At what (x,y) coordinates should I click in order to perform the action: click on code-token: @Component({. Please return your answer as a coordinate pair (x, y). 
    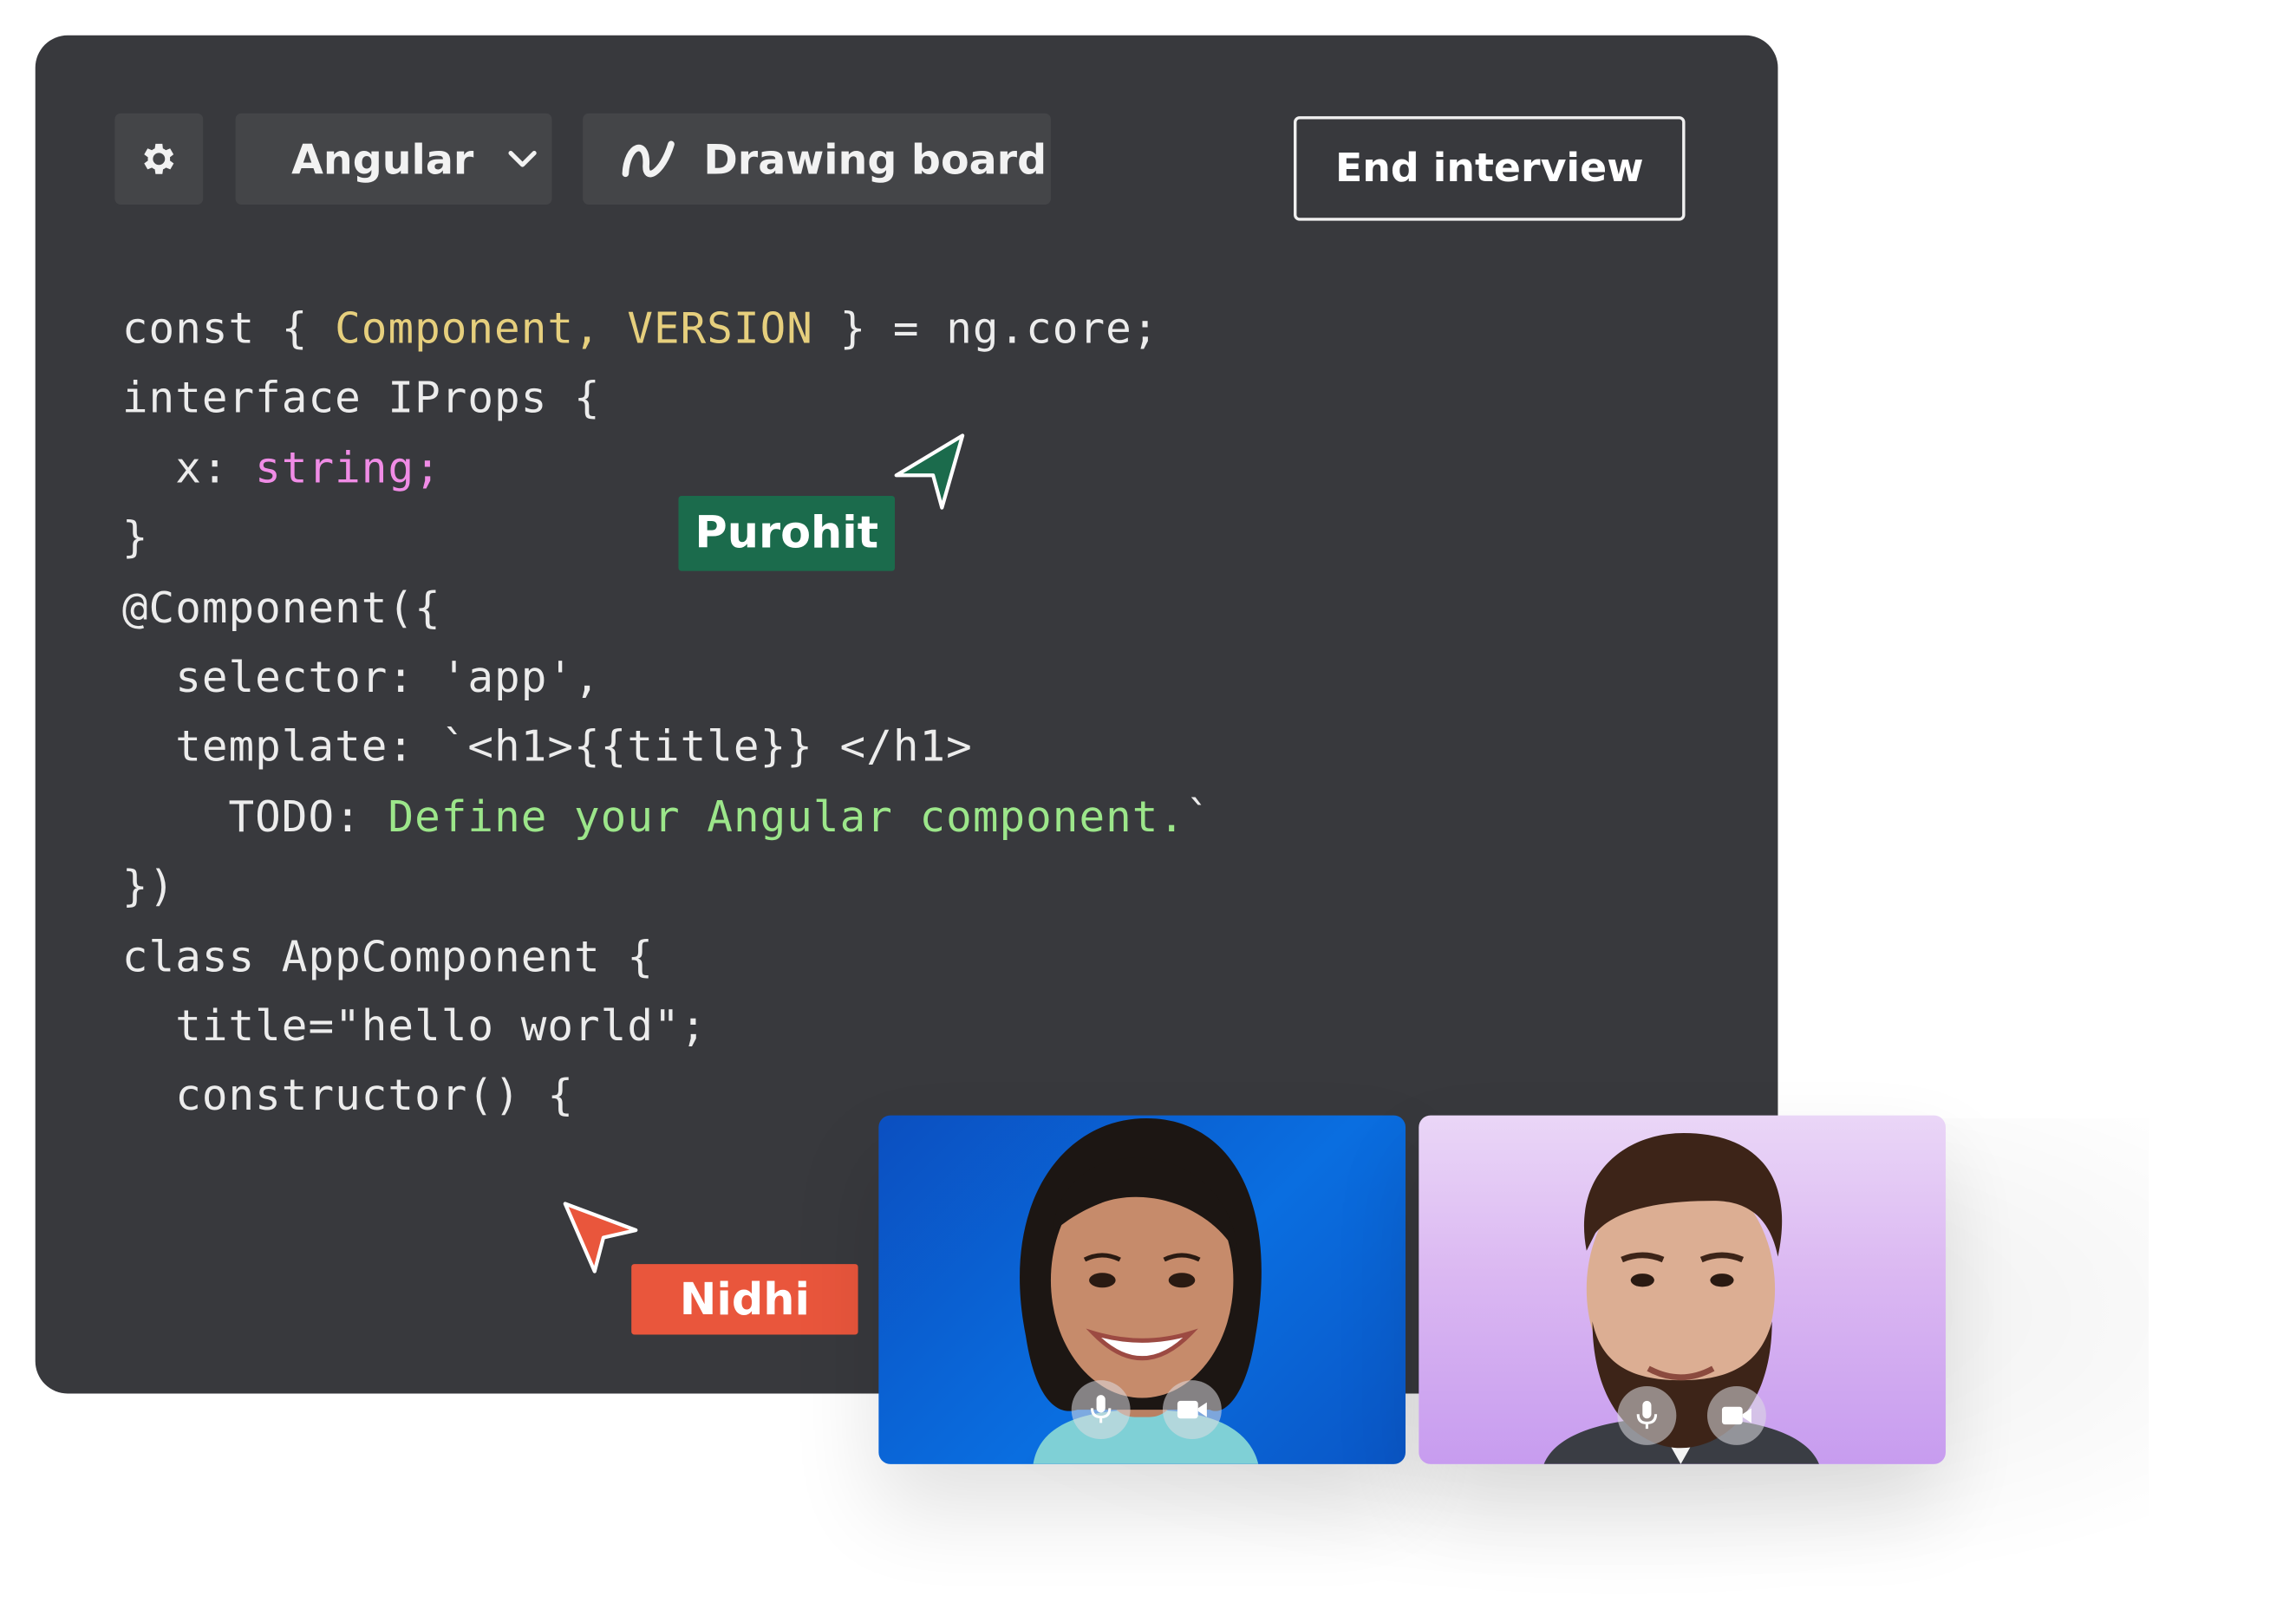
    Looking at the image, I should click on (281, 607).